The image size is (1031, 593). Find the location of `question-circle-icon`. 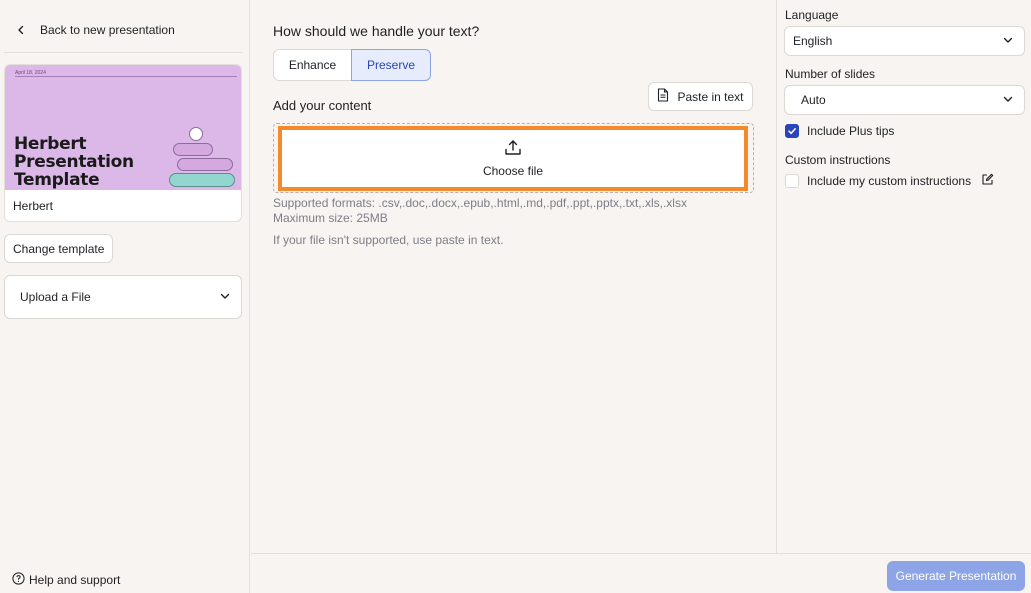

question-circle-icon is located at coordinates (18, 580).